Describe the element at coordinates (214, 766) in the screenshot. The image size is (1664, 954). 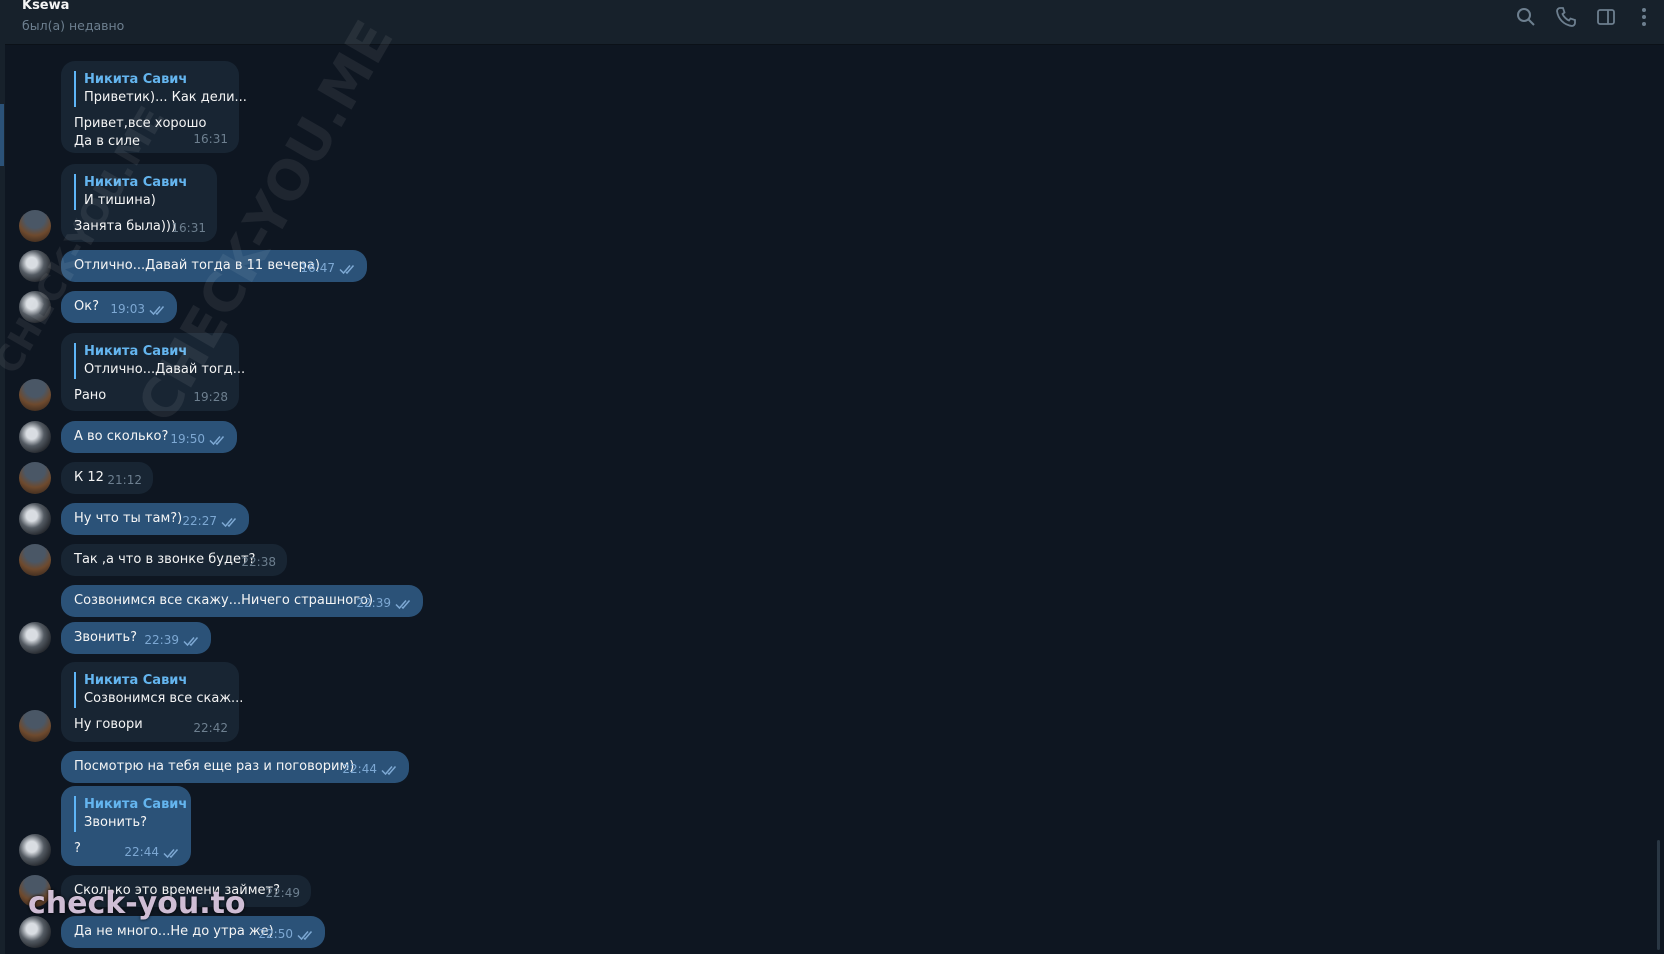
I see `message-text: Посмотрю на тебя еще раз и поговорим)` at that location.